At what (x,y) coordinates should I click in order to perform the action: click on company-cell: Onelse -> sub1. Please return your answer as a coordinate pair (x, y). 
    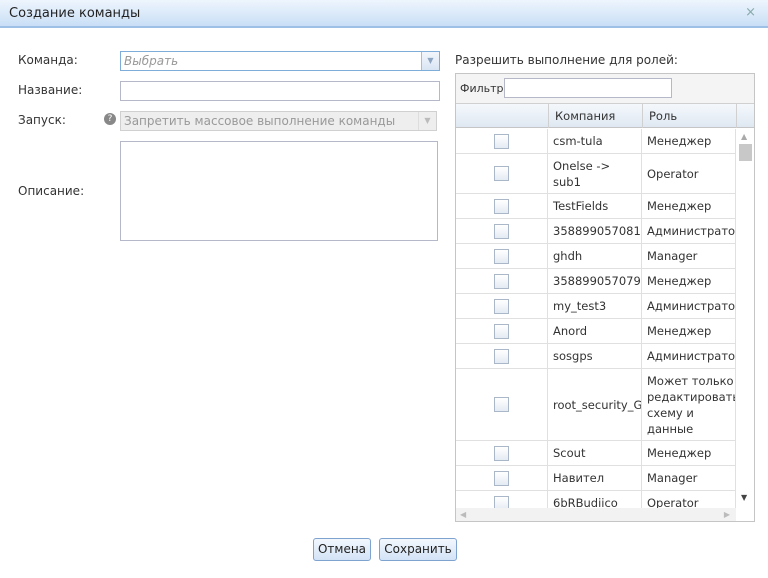
    Looking at the image, I should click on (595, 173).